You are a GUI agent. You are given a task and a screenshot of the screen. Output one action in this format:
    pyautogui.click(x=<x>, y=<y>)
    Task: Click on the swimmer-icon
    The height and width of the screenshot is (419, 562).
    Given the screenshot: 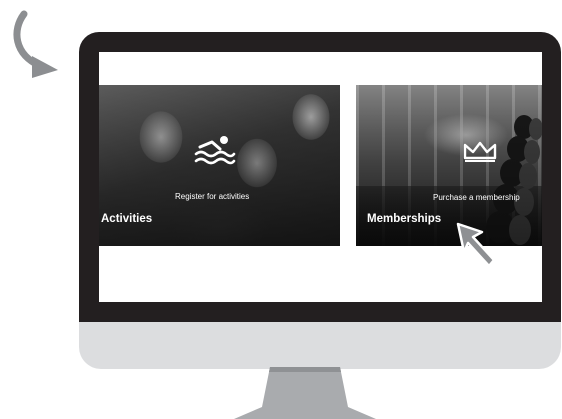 What is the action you would take?
    pyautogui.click(x=215, y=150)
    